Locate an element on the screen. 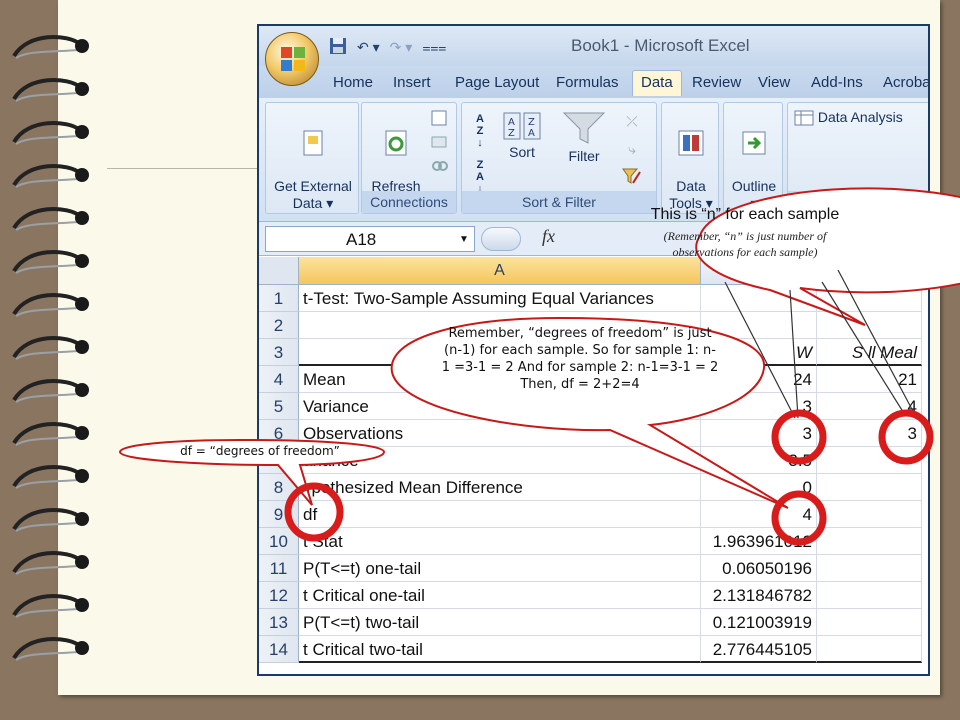 Image resolution: width=960 pixels, height=720 pixels. row-header: 6 is located at coordinates (279, 433).